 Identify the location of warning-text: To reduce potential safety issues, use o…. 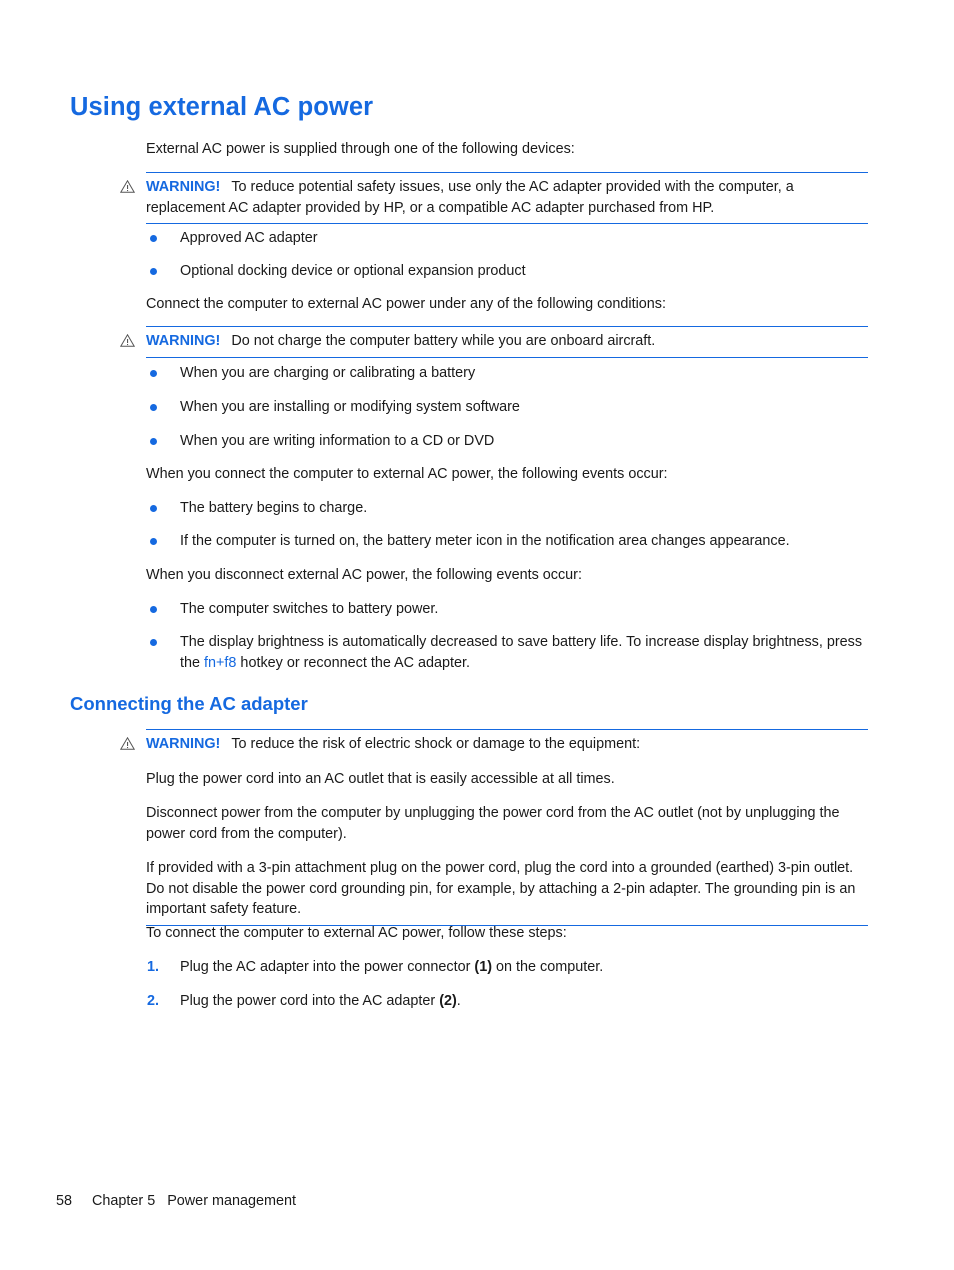
(470, 197).